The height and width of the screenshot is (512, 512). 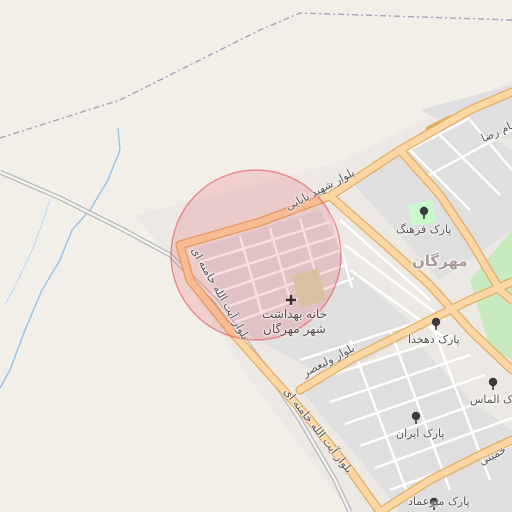 I want to click on poi-label-park-farhang: پارک فرهنگ, so click(x=424, y=229).